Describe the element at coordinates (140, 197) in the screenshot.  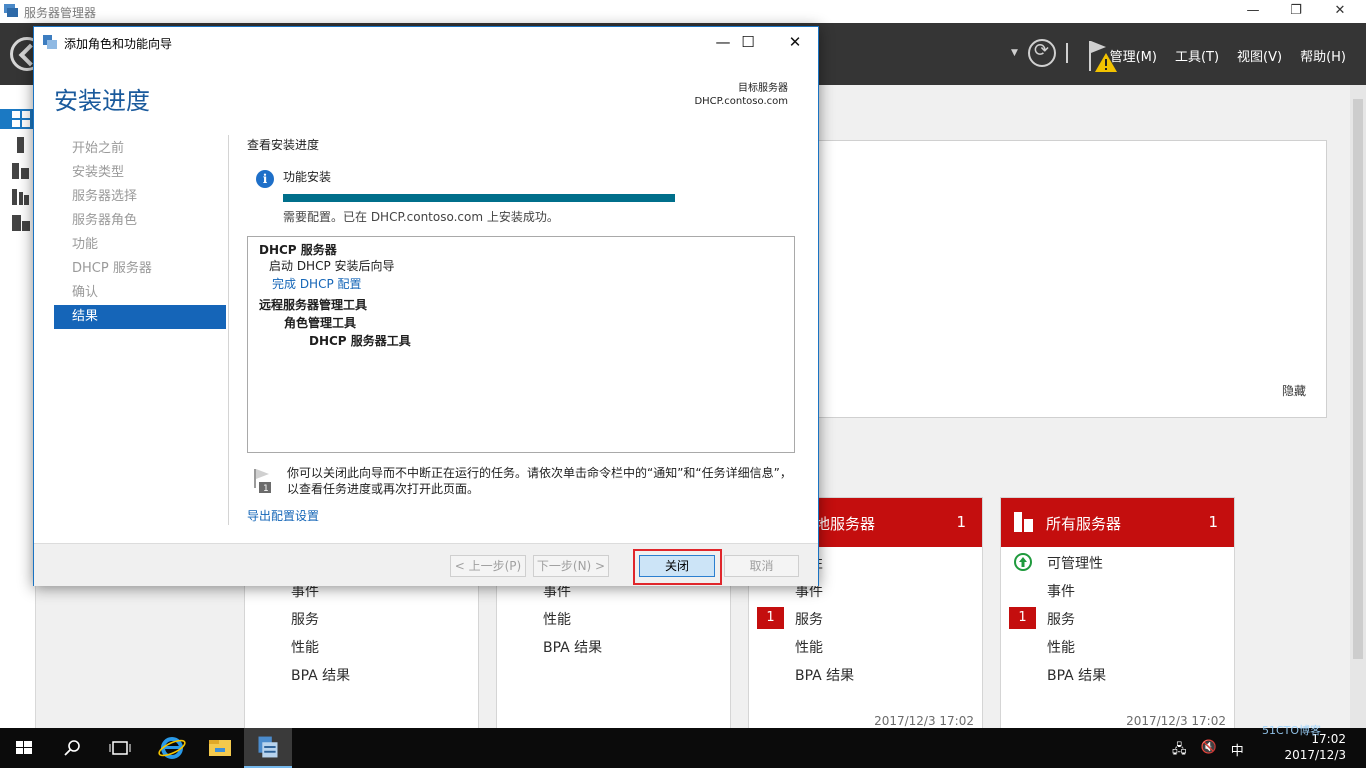
I see `wizard-step-item: 服务器选择` at that location.